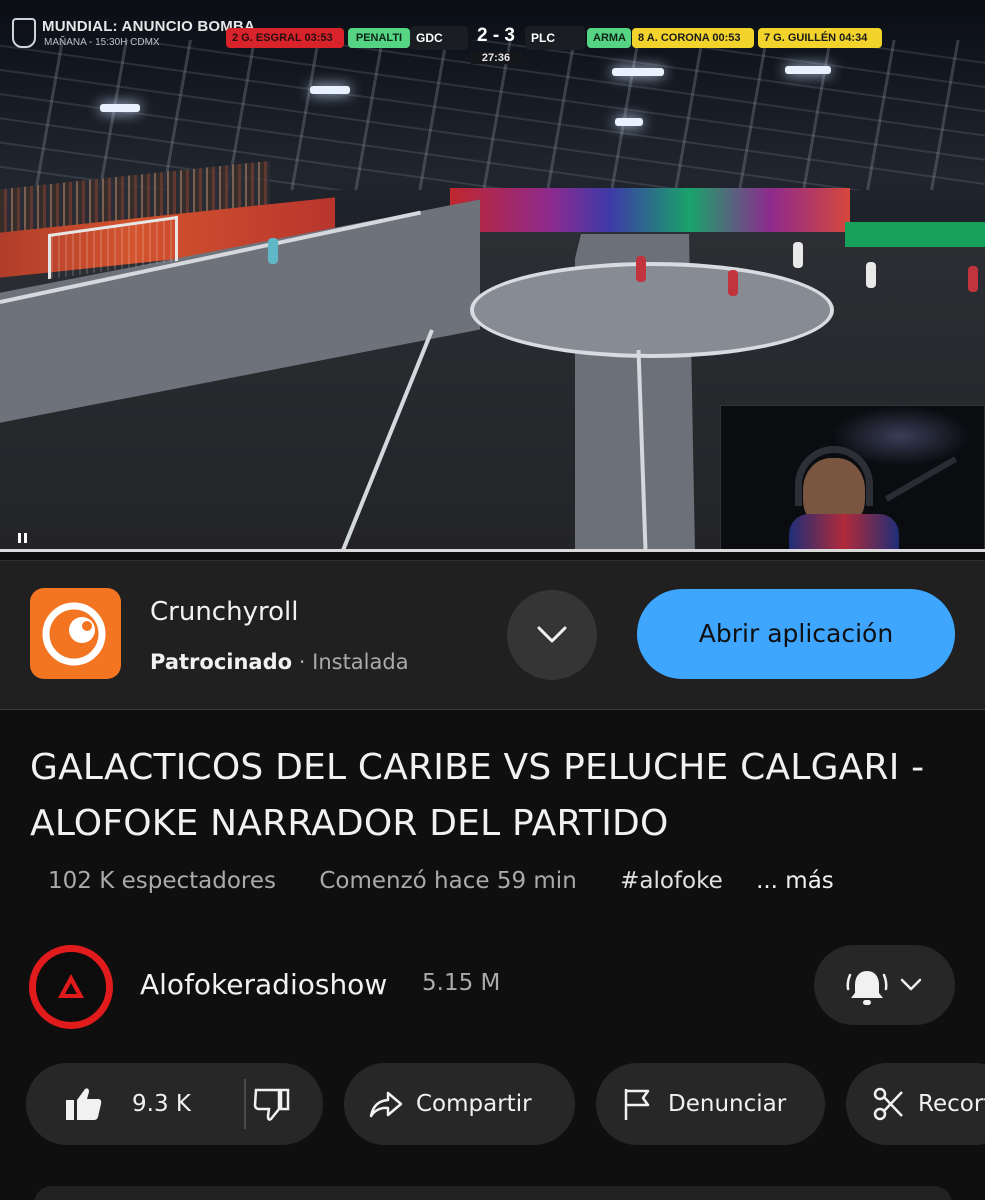 This screenshot has width=985, height=1200. I want to click on streamer-webcam, so click(852, 478).